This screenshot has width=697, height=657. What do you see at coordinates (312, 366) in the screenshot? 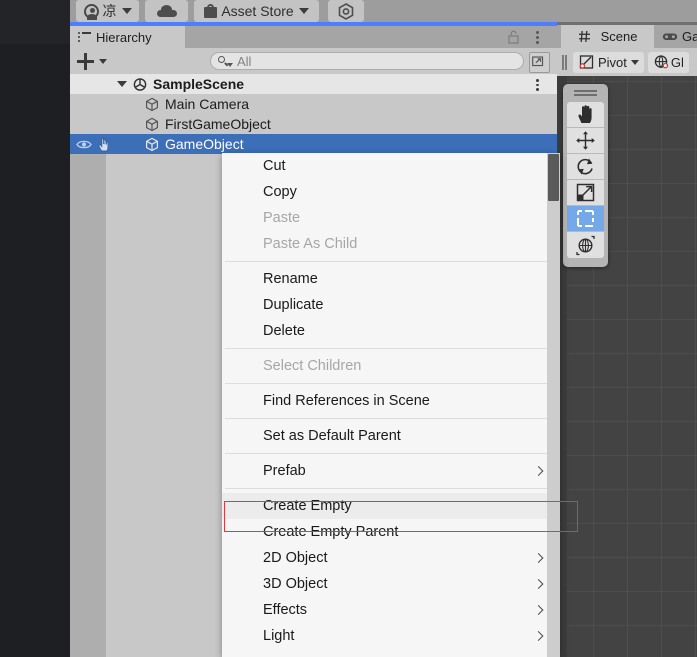
I see `menu-item-label: Select Children` at bounding box center [312, 366].